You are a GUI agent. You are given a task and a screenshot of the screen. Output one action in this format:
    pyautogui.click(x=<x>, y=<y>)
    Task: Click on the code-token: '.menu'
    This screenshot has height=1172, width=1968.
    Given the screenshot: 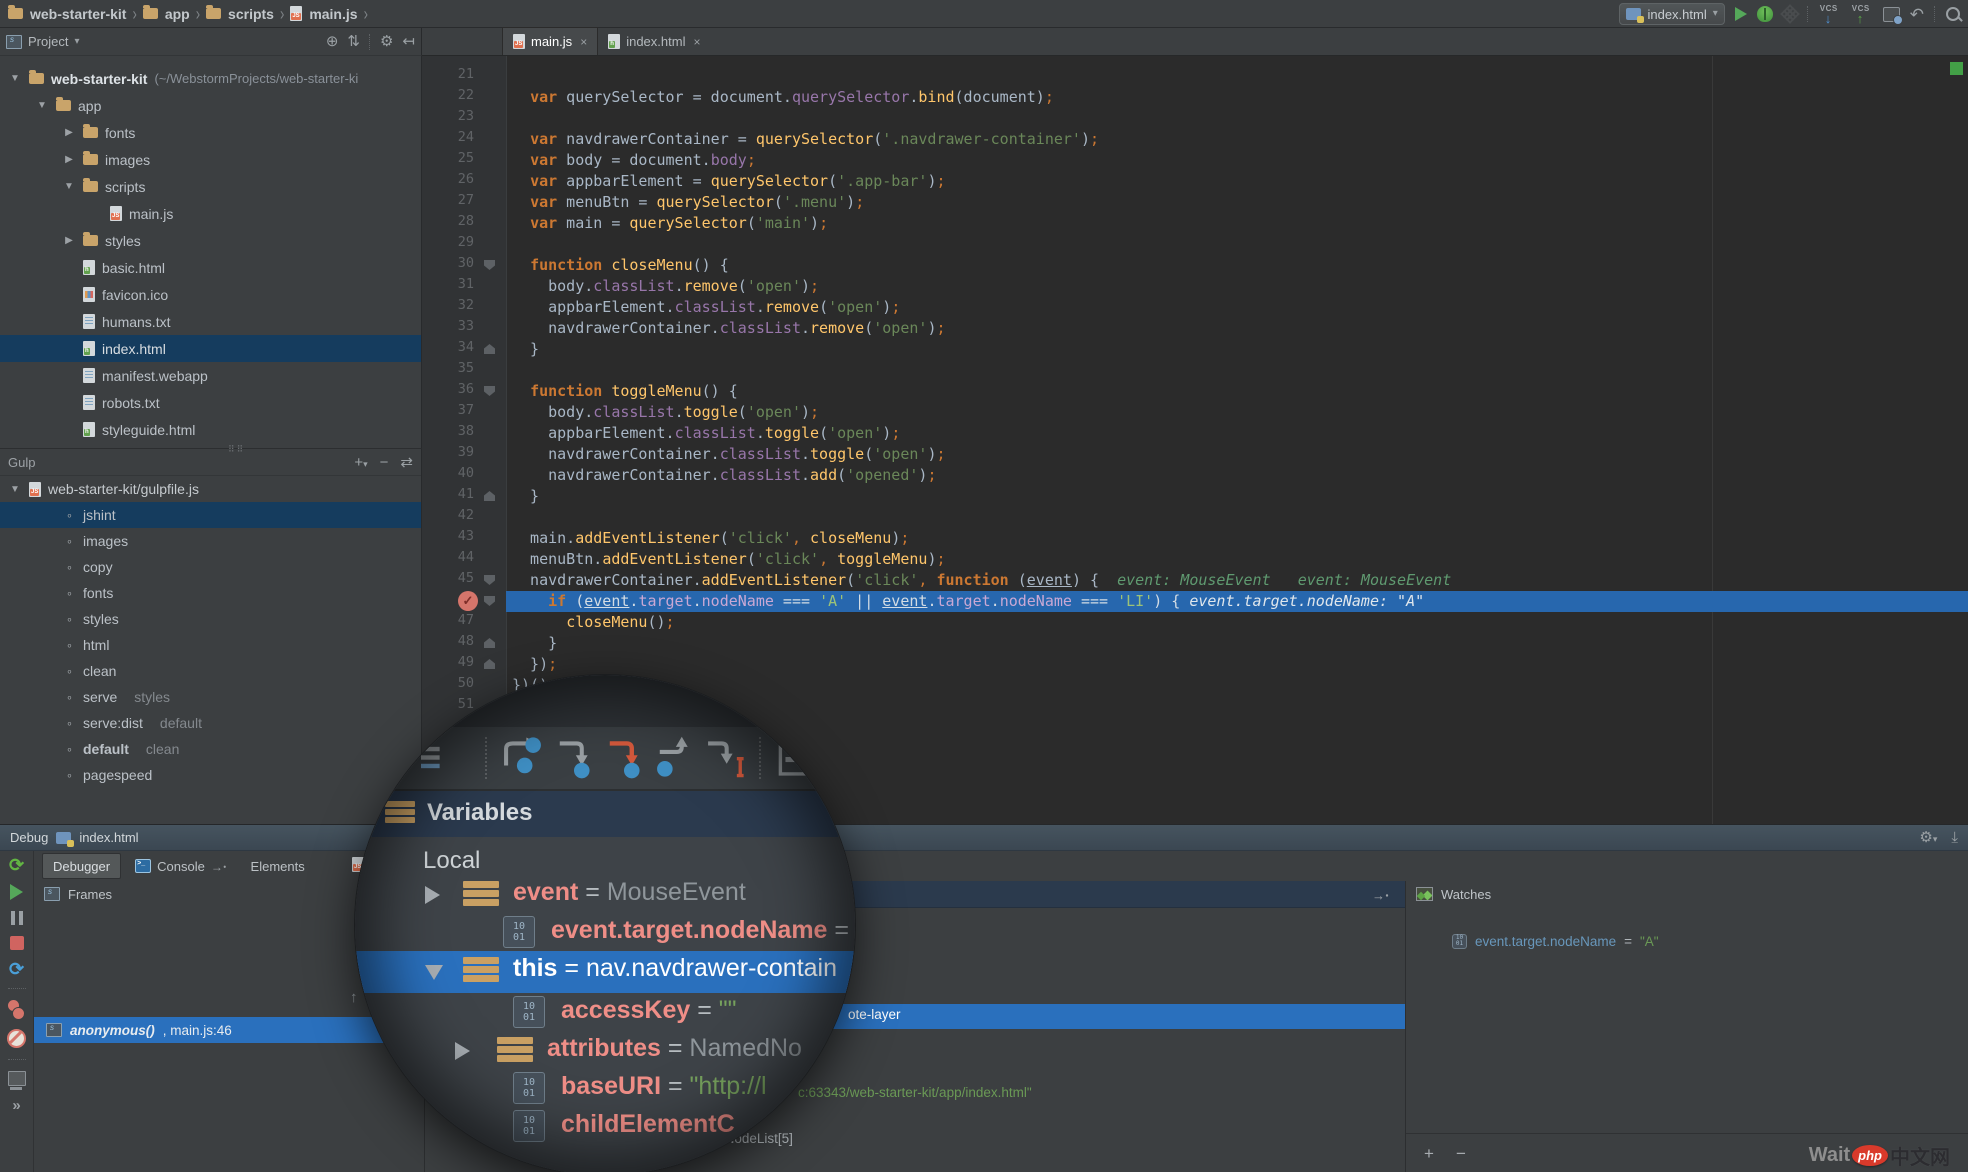 What is the action you would take?
    pyautogui.click(x=814, y=202)
    